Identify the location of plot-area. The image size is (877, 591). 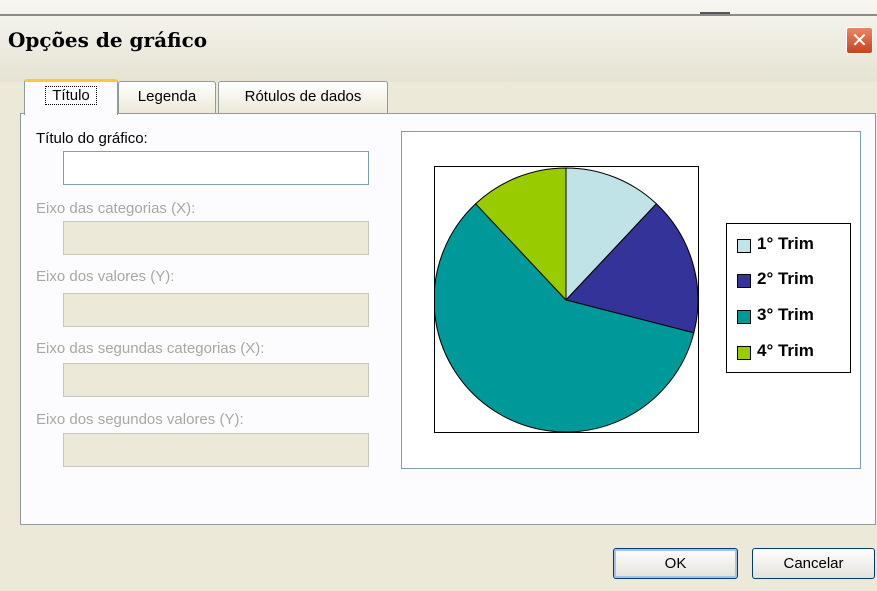
(566, 299).